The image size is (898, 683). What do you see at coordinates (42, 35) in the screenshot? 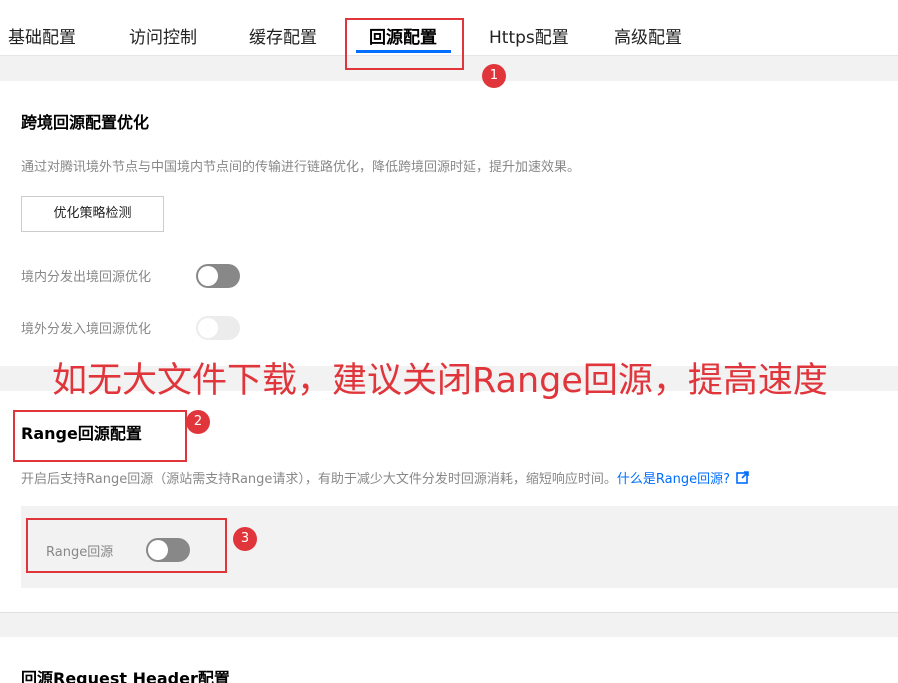
I see `tab-basic-config: 基础配置` at bounding box center [42, 35].